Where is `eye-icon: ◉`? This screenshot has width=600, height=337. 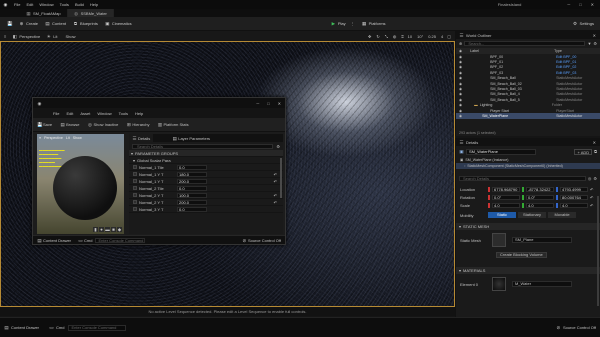 eye-icon: ◉ is located at coordinates (460, 51).